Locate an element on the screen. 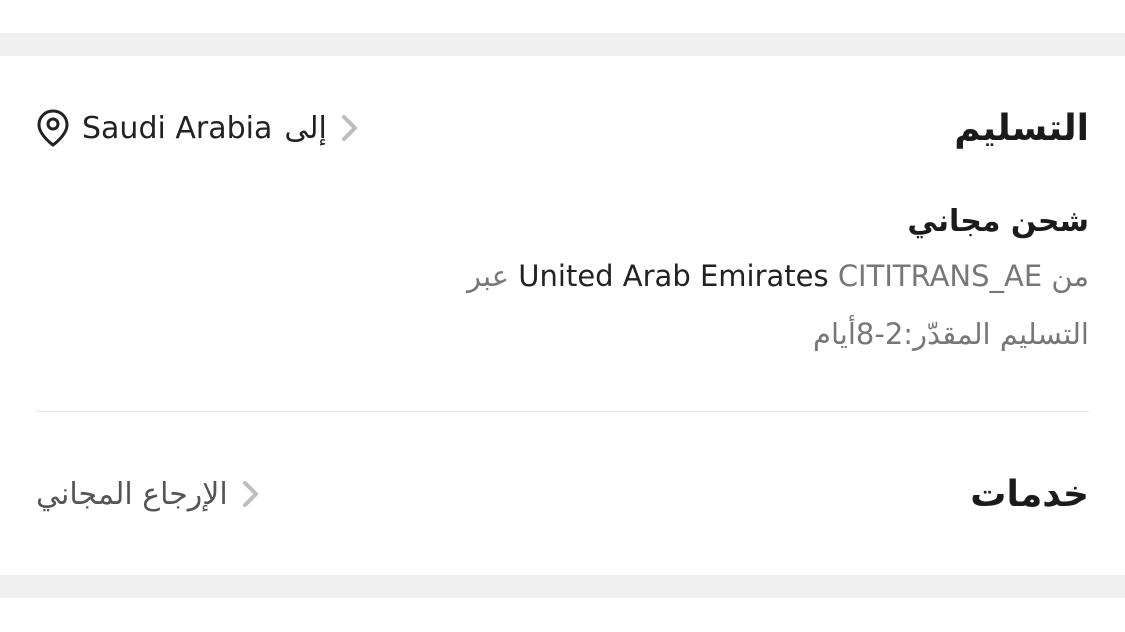 Image resolution: width=1125 pixels, height=632 pixels. section-separator-top is located at coordinates (562, 44).